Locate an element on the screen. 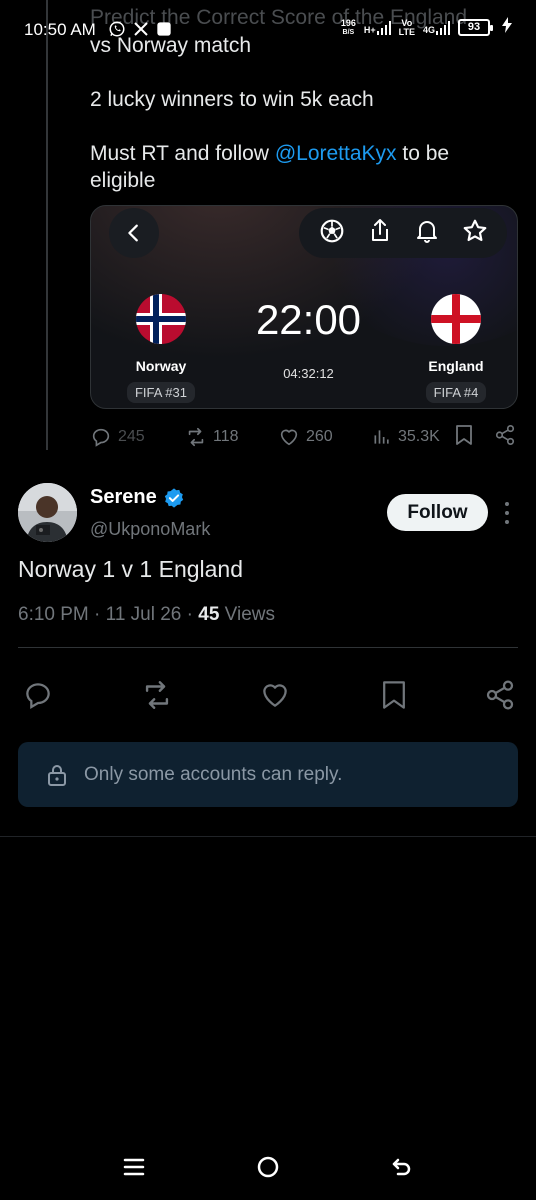  back-arrow-icon is located at coordinates (401, 1167).